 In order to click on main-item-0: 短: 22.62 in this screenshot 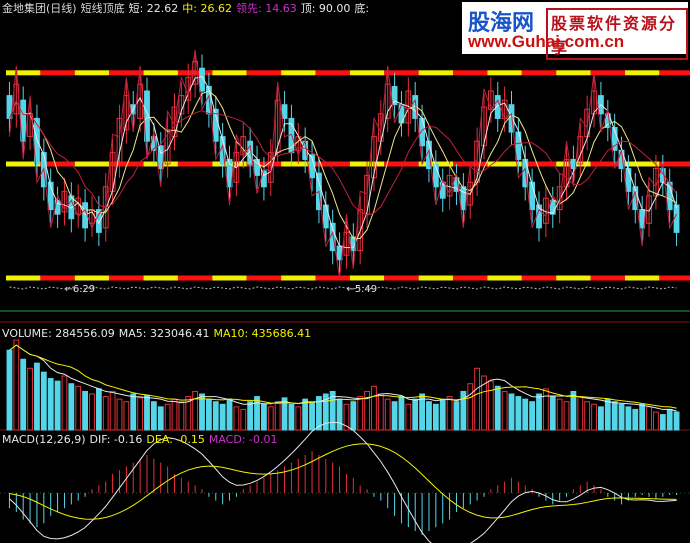, I will do `click(153, 8)`.